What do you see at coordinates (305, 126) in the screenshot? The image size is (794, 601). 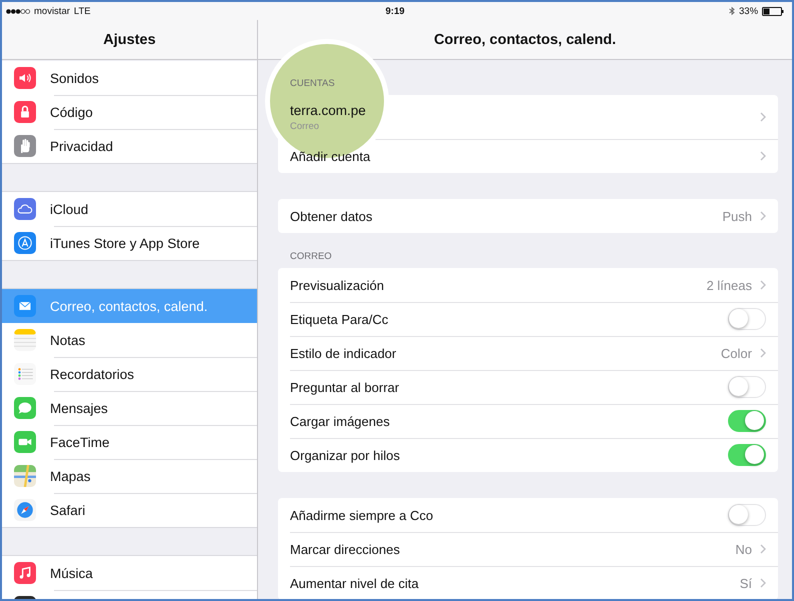 I see `account-type: Correo` at bounding box center [305, 126].